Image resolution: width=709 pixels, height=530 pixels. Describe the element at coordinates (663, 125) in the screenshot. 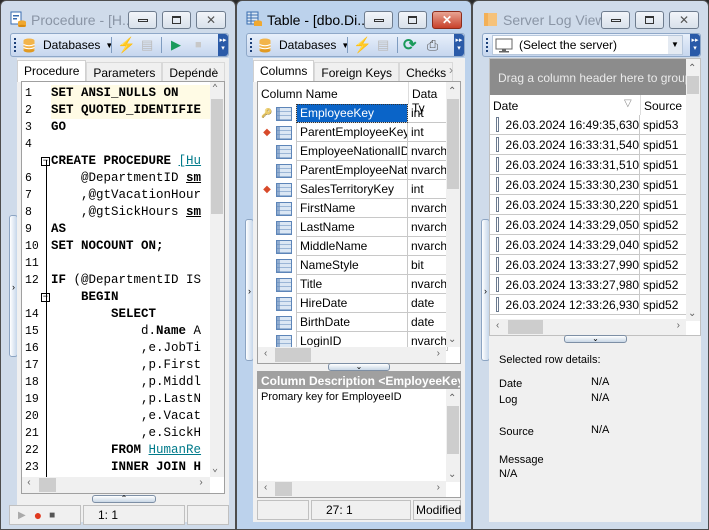

I see `log-source-cell: spid53` at that location.